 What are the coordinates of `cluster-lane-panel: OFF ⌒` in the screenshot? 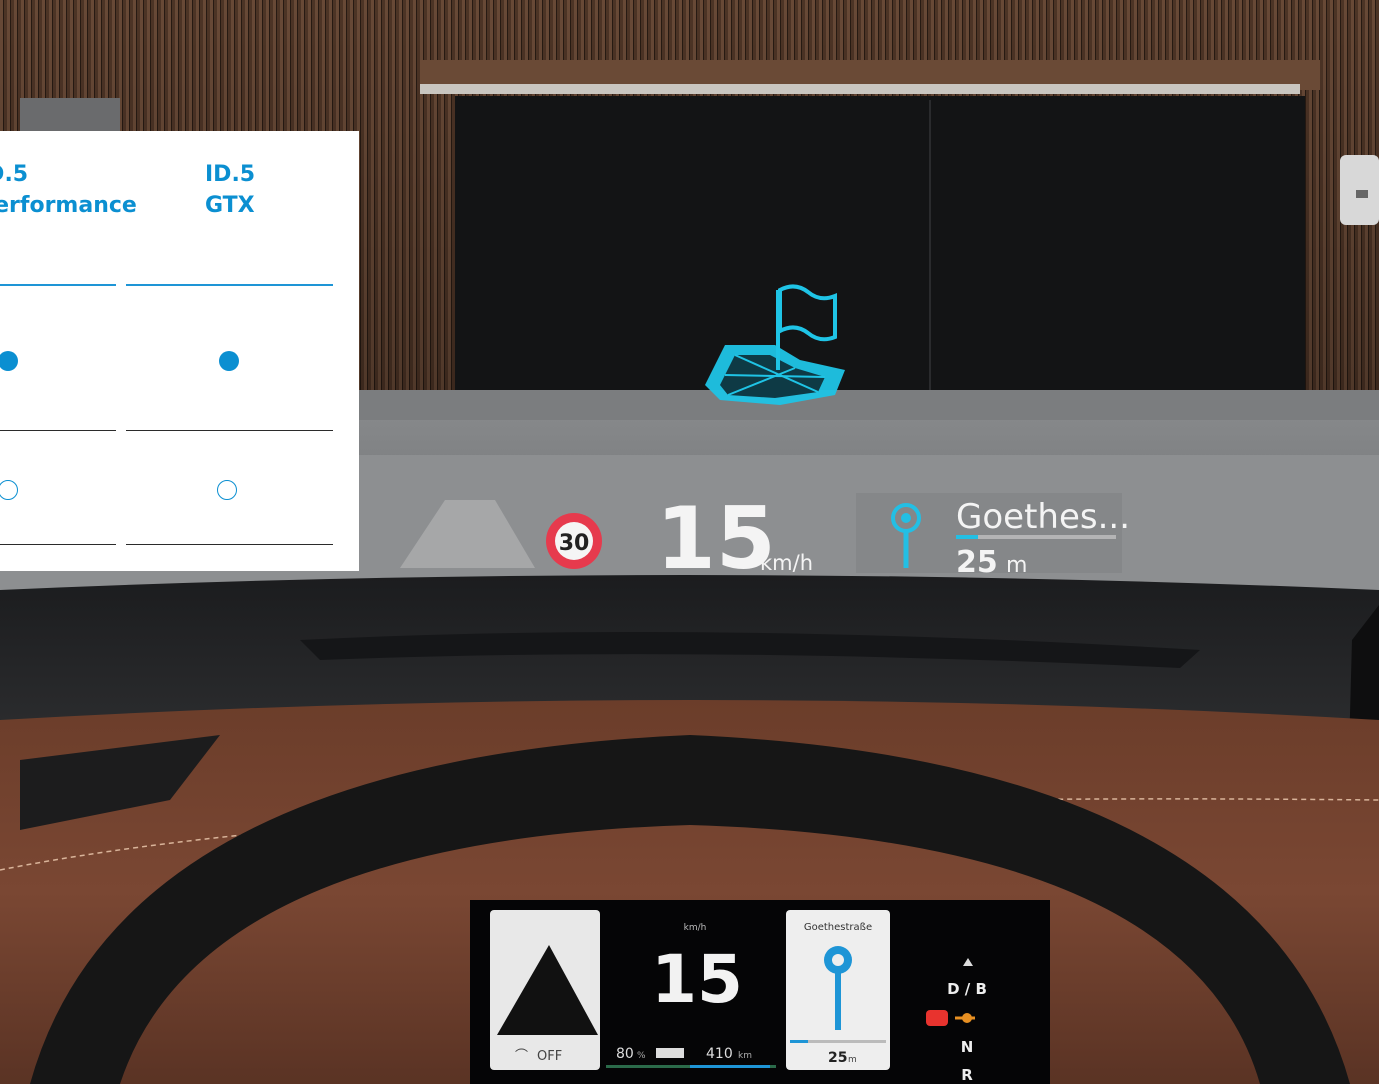 It's located at (545, 990).